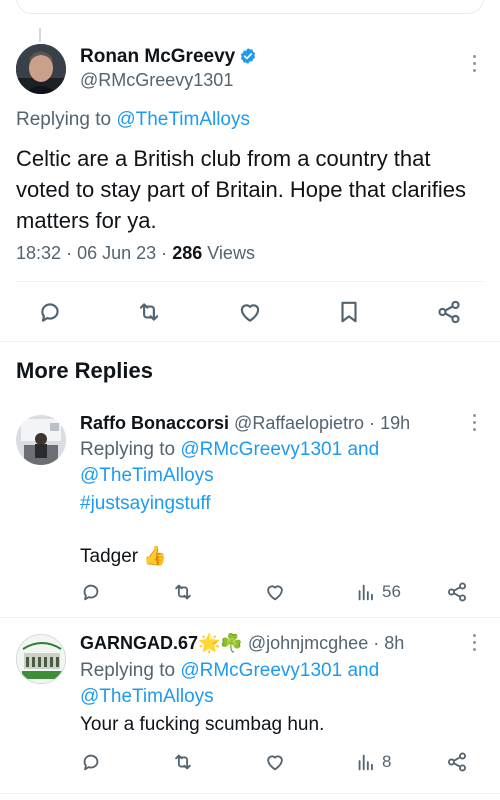 The width and height of the screenshot is (500, 800). I want to click on reply-header: Raffo Bonaccorsi @Raffaelopietro · 19h, so click(245, 423).